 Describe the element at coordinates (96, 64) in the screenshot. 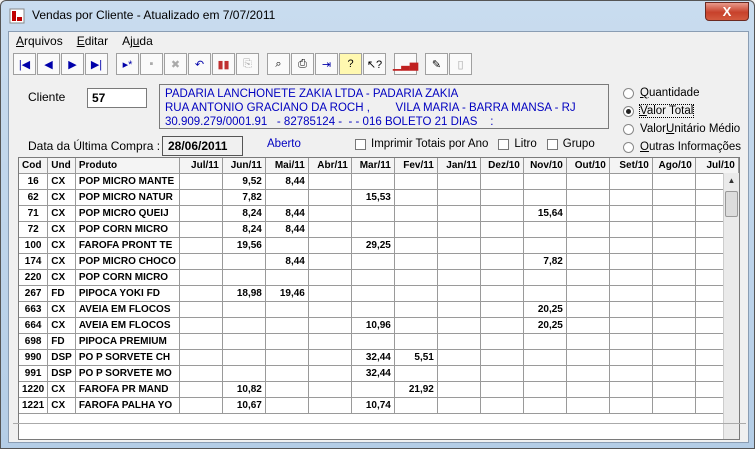

I see `last-record-button: ▶|` at that location.